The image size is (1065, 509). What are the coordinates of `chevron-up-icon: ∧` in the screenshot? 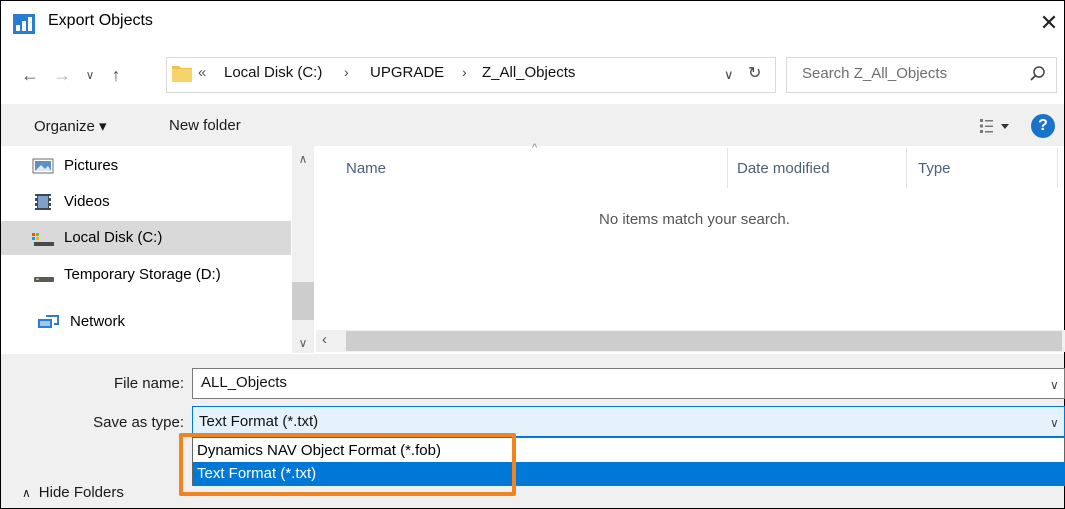 It's located at (26, 493).